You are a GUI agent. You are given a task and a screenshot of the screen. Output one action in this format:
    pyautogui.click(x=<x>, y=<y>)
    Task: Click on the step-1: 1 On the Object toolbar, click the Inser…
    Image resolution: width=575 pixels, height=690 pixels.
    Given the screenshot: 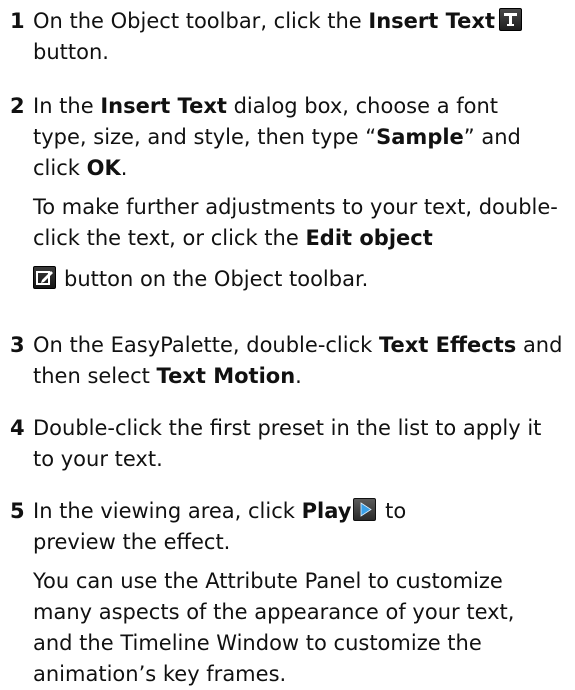 What is the action you would take?
    pyautogui.click(x=287, y=37)
    